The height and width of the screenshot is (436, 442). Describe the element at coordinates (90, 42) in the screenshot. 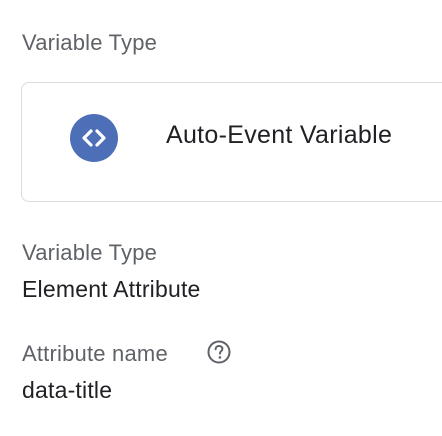

I see `section-heading: Variable Type` at that location.